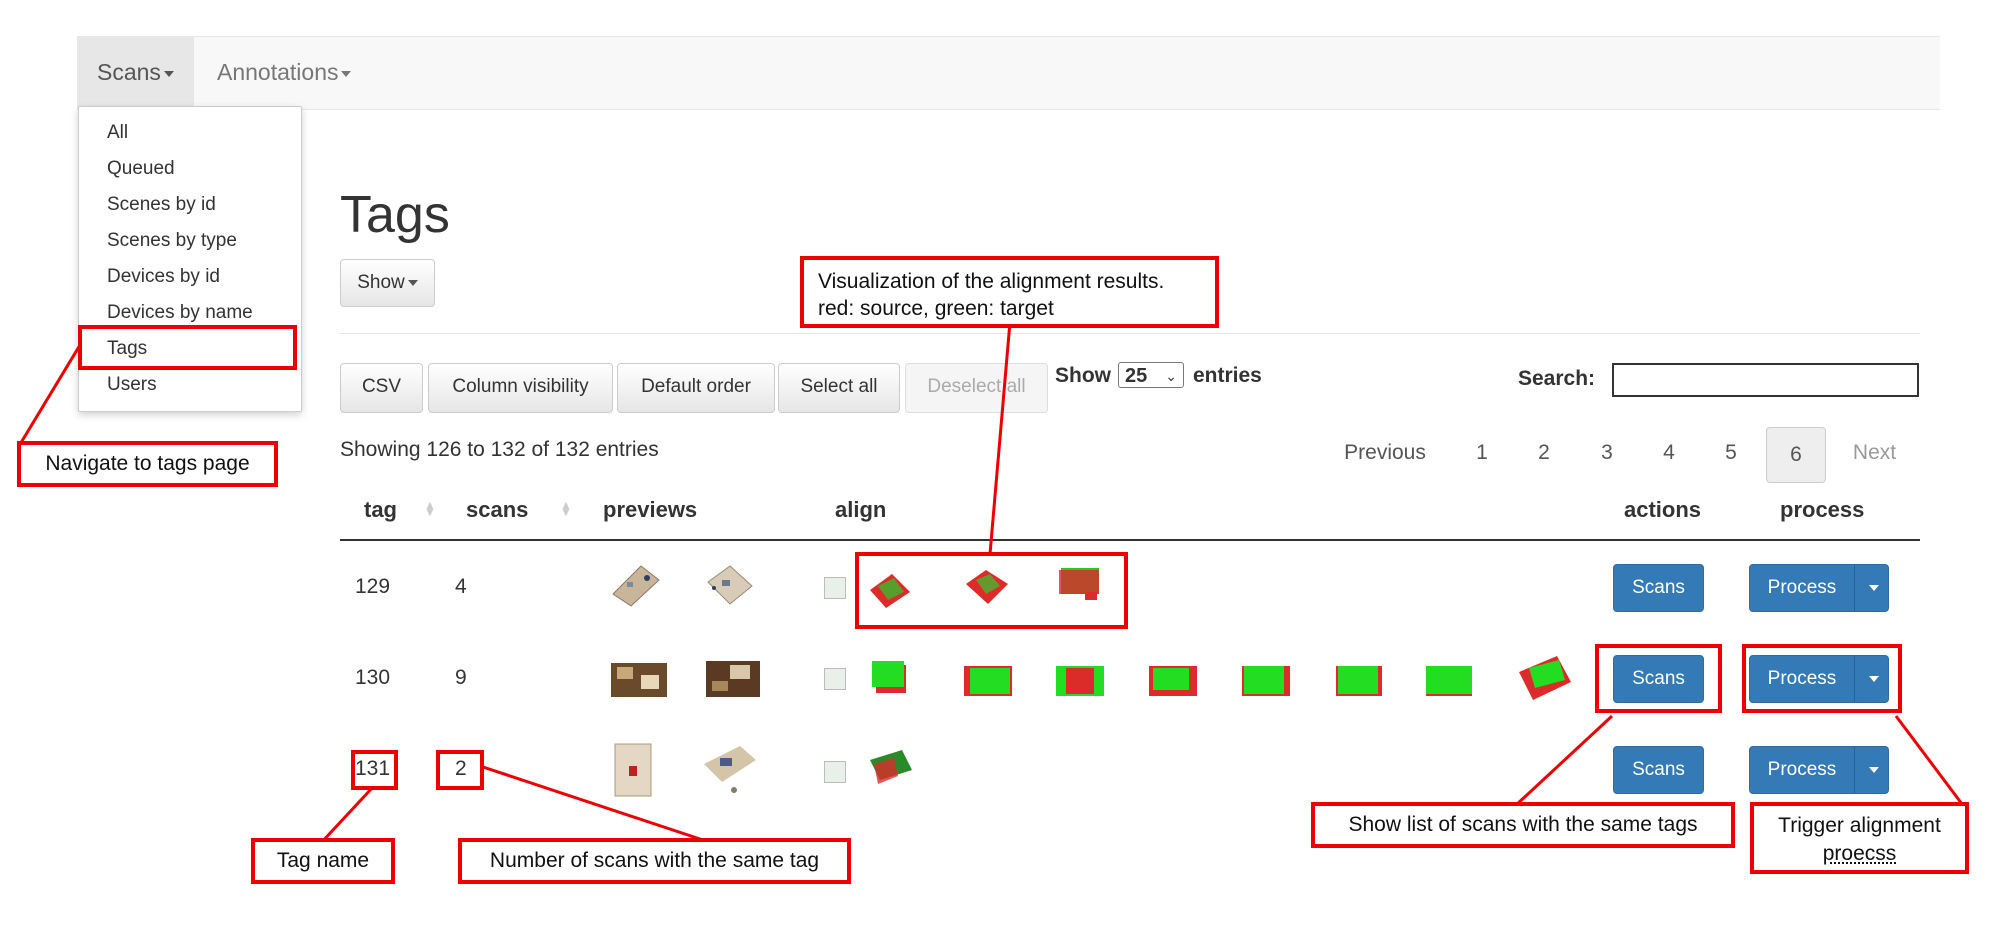  What do you see at coordinates (991, 281) in the screenshot?
I see `annotation-visualization-line1: Visualization of the alignment results.` at bounding box center [991, 281].